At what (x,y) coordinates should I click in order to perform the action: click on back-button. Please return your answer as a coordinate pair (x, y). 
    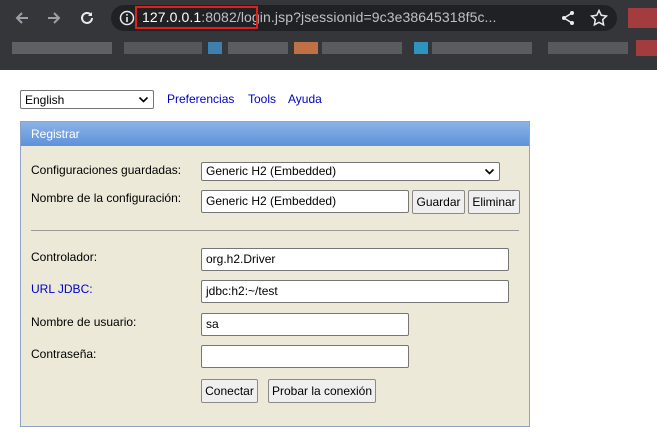
    Looking at the image, I should click on (22, 18).